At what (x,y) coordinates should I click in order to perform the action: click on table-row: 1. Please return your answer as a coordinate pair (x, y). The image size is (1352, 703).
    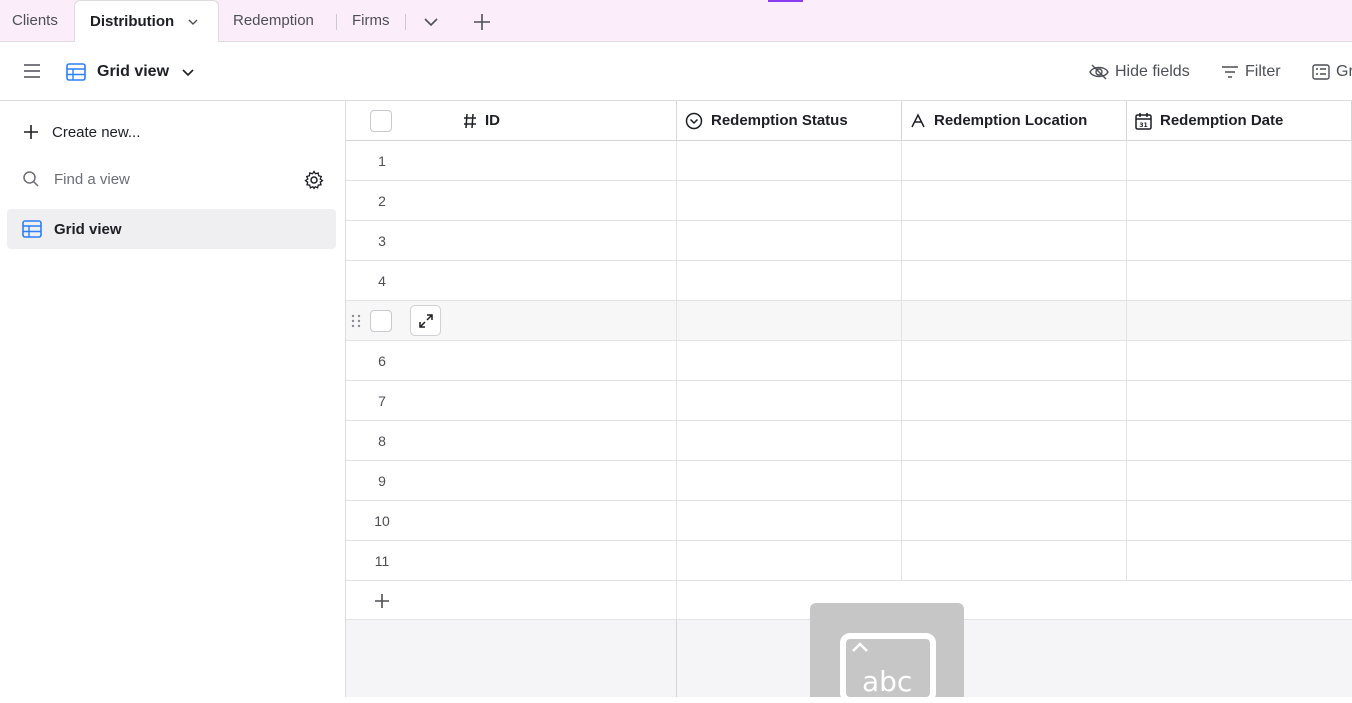
    Looking at the image, I should click on (849, 161).